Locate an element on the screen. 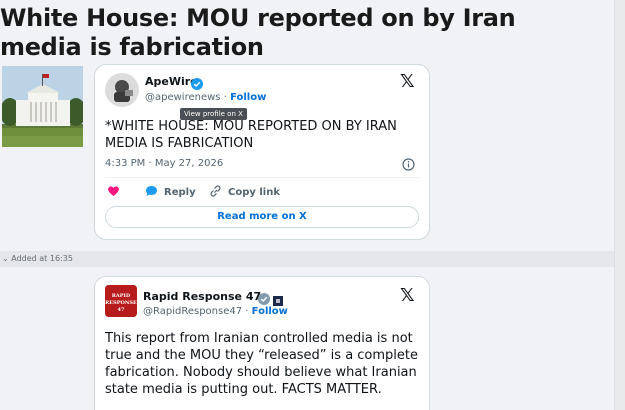  tweet1-handle: @apewirenews is located at coordinates (183, 97).